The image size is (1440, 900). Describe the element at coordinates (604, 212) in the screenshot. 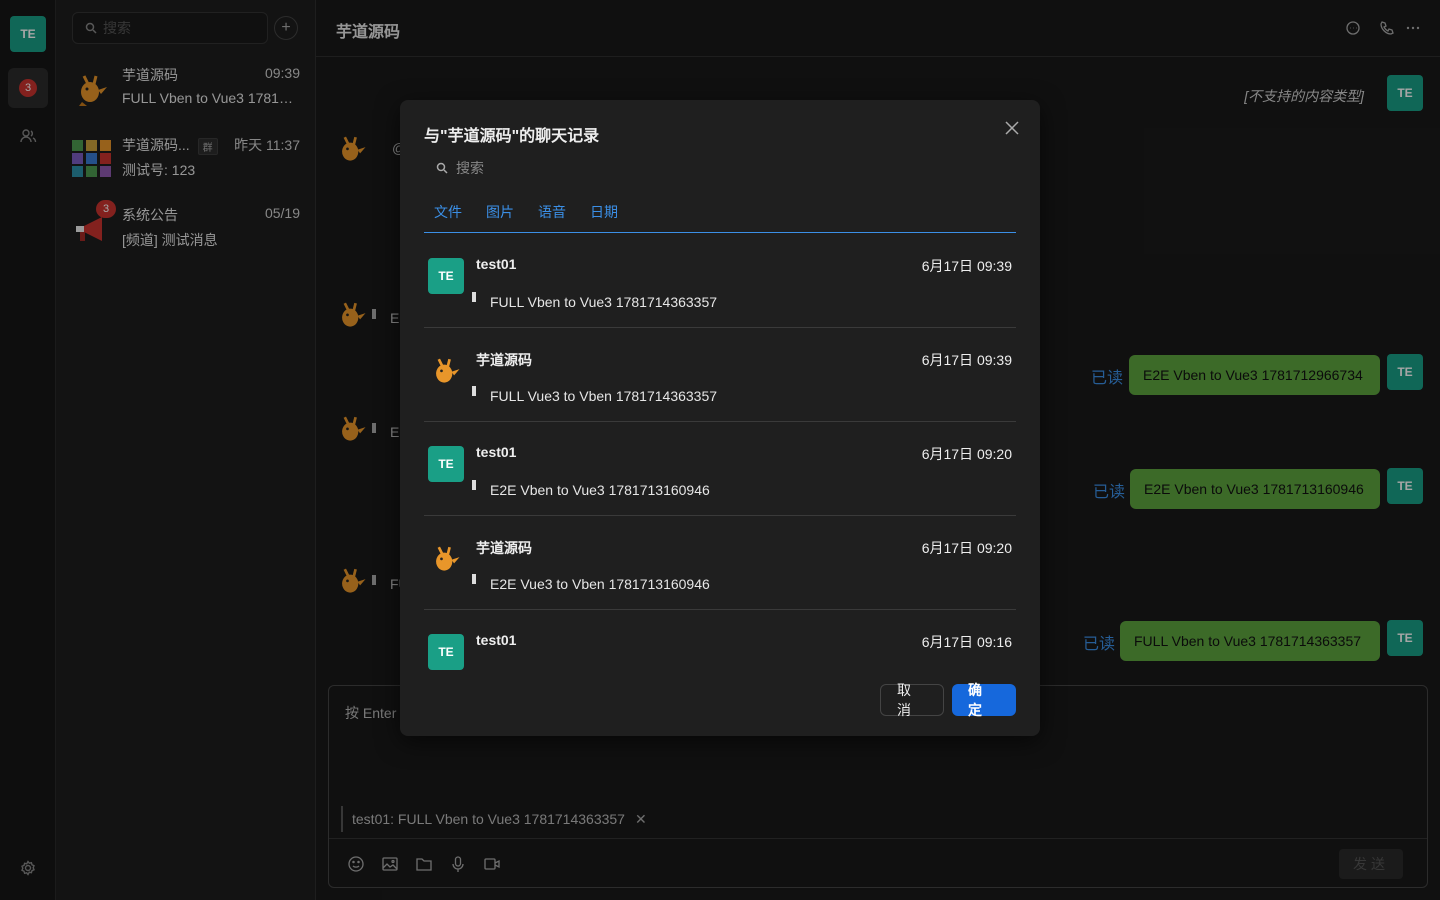

I see `tab-date: 日期` at that location.